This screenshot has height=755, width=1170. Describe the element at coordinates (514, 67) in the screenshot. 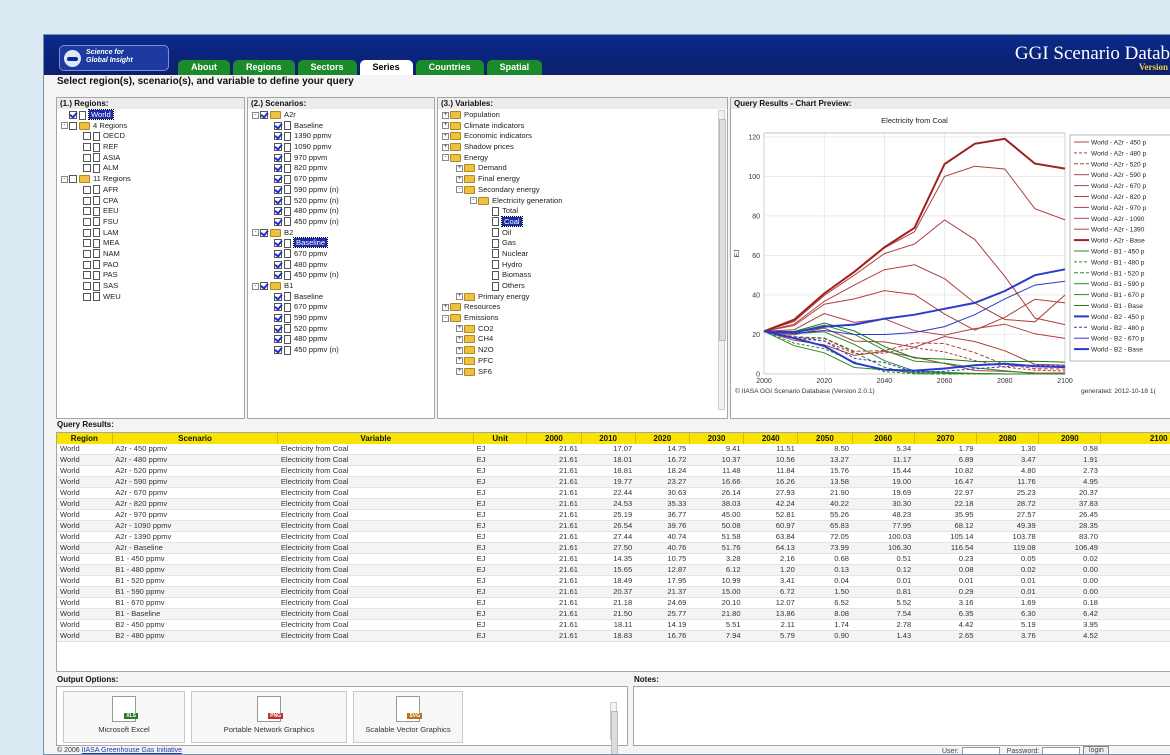

I see `tab-spatial: Spatial` at that location.